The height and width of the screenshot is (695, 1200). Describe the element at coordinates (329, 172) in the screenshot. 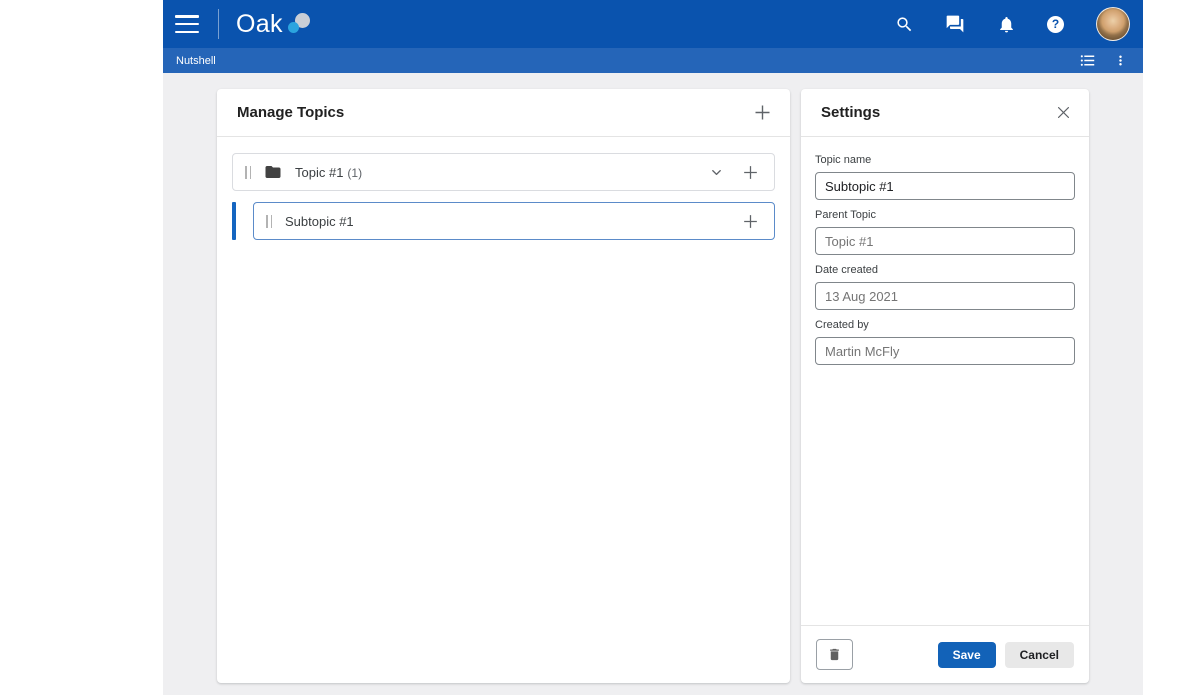

I see `topic-label: Topic #1 (1)` at that location.